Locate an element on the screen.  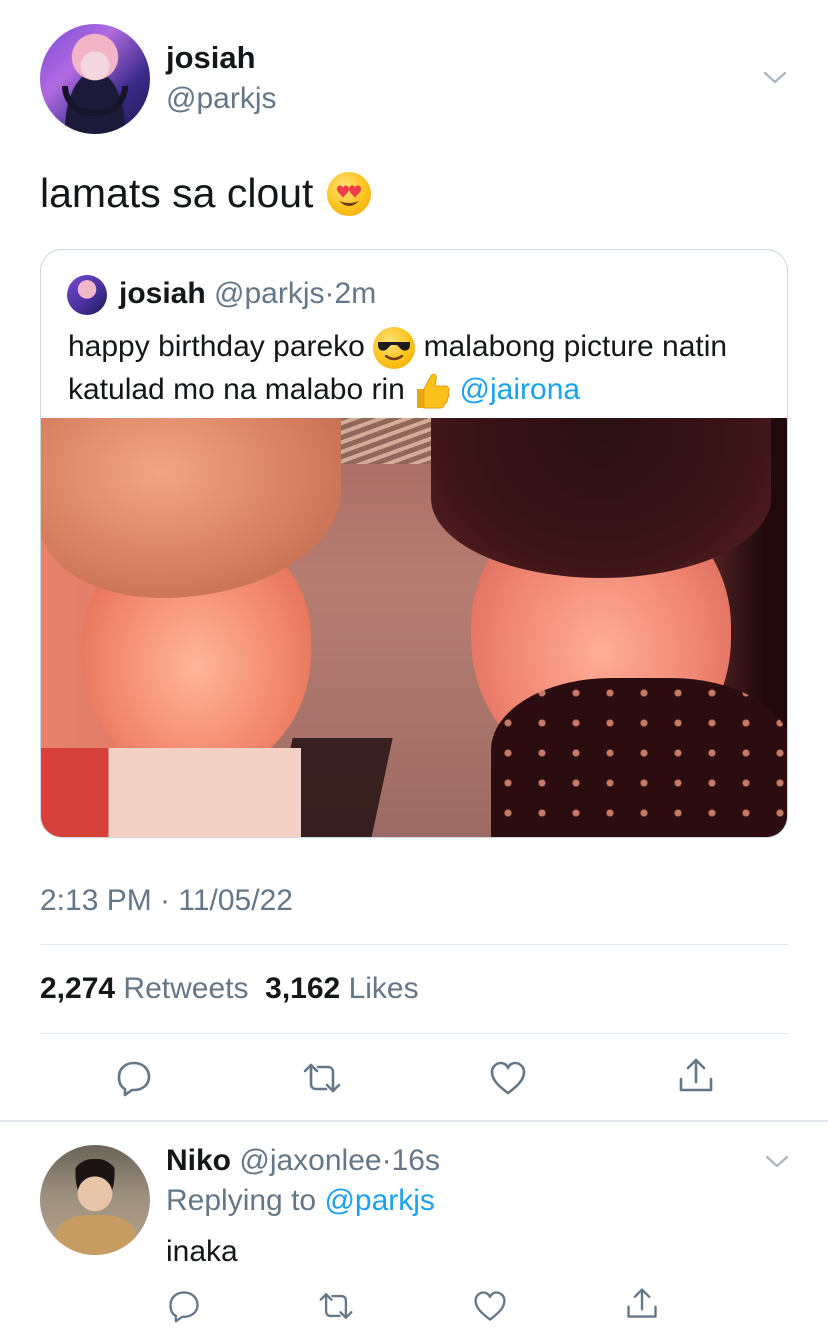
thumbs-up-emoji is located at coordinates (432, 391).